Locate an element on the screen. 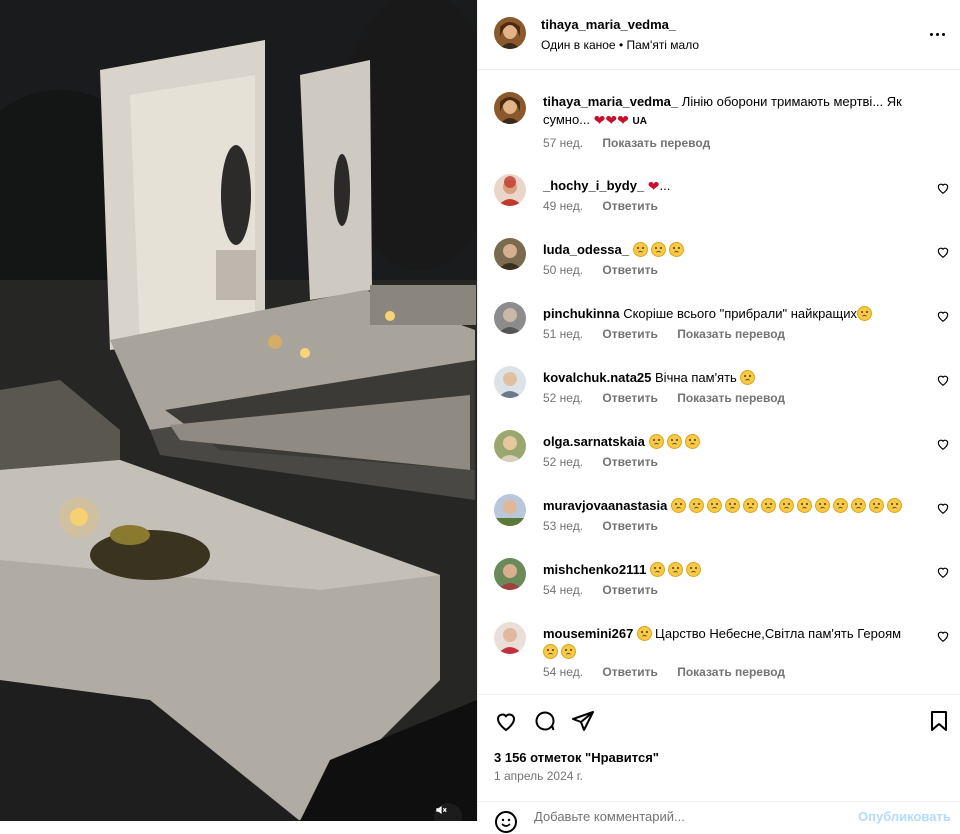  comment-text: olga.sarnatskaia is located at coordinates (740, 442).